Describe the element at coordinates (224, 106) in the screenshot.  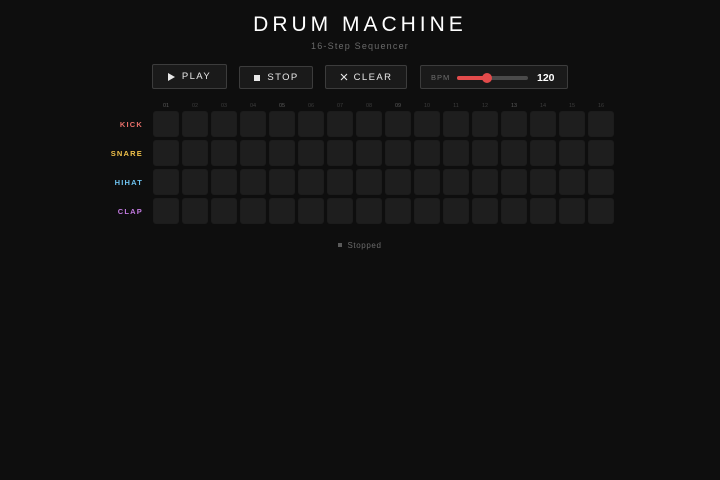
I see `step-number: 03` at that location.